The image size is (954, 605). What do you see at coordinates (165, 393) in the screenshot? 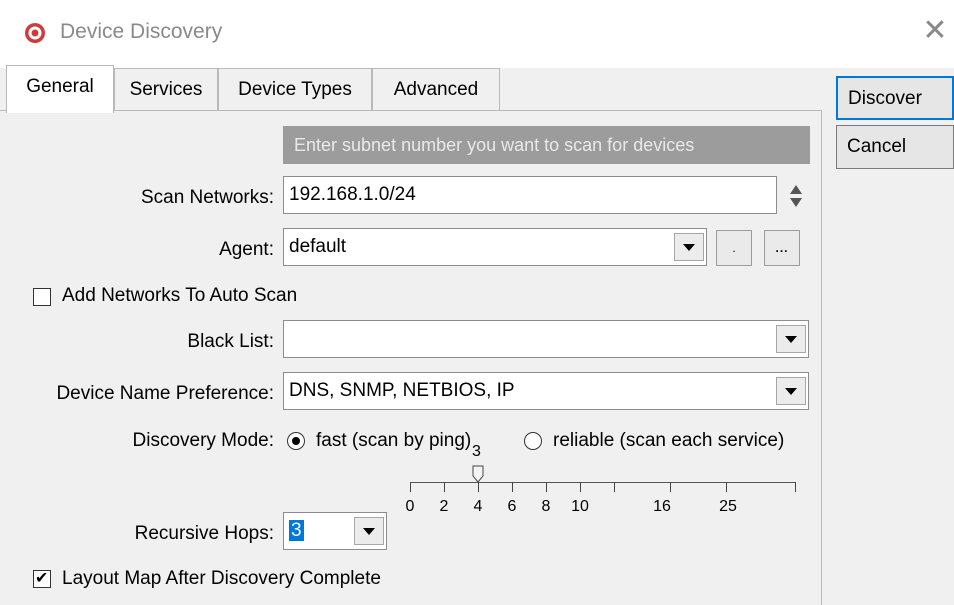
I see `device-name-preference-label: Device Name Preference:` at bounding box center [165, 393].